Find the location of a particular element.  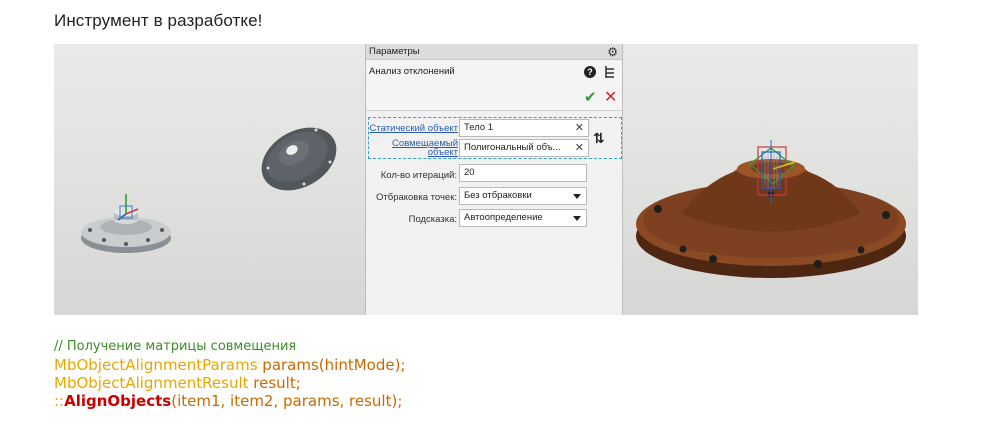

close-icon: ✕ is located at coordinates (610, 97).